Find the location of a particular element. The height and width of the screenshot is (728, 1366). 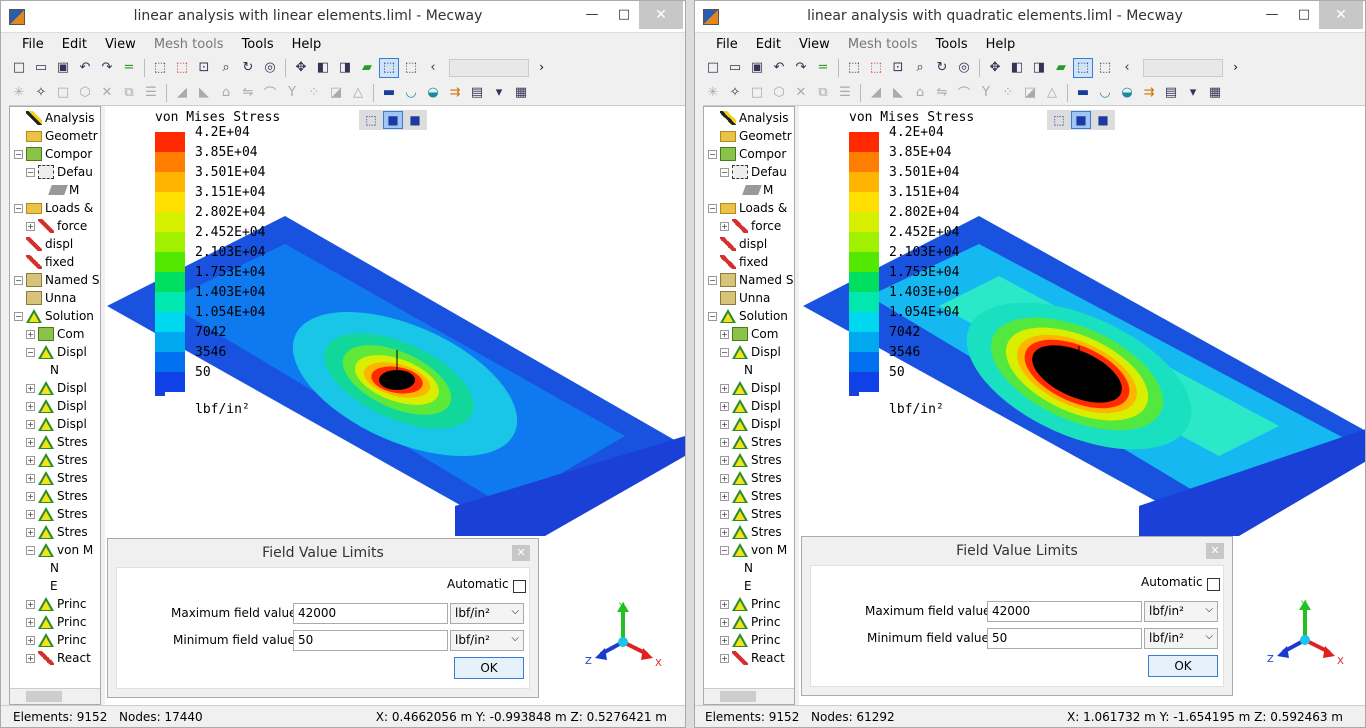

extrude-icon: ◢ is located at coordinates (182, 93).